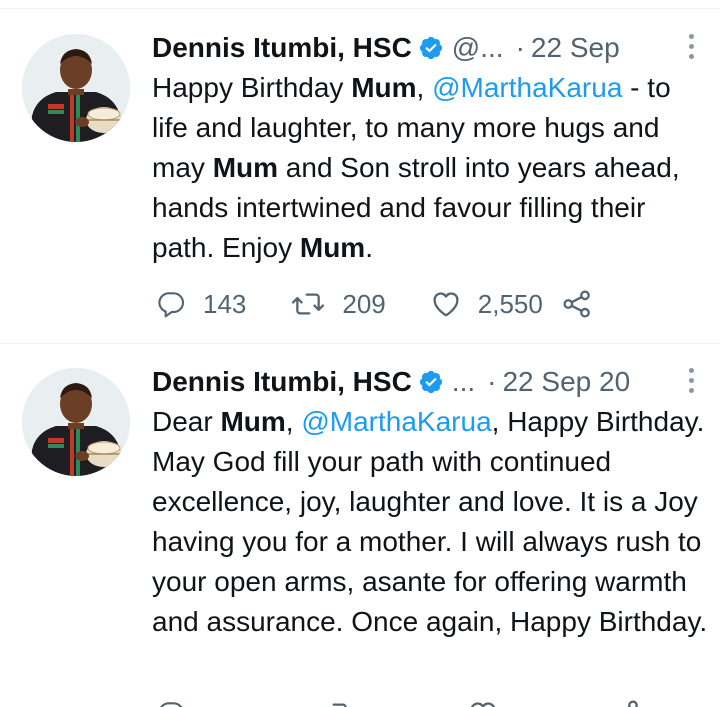 Image resolution: width=720 pixels, height=707 pixels. Describe the element at coordinates (338, 304) in the screenshot. I see `retweet-button: 209` at that location.